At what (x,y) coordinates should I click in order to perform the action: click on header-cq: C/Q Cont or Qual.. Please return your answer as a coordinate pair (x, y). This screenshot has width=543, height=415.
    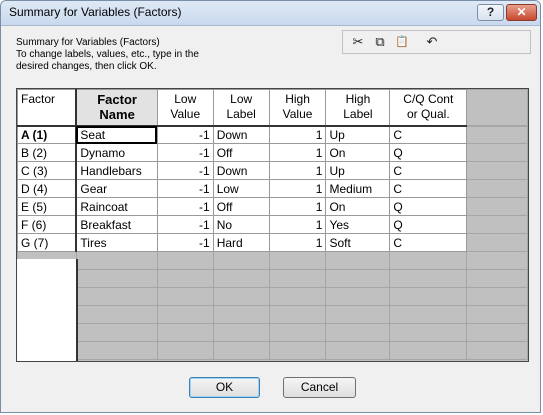
    Looking at the image, I should click on (428, 108).